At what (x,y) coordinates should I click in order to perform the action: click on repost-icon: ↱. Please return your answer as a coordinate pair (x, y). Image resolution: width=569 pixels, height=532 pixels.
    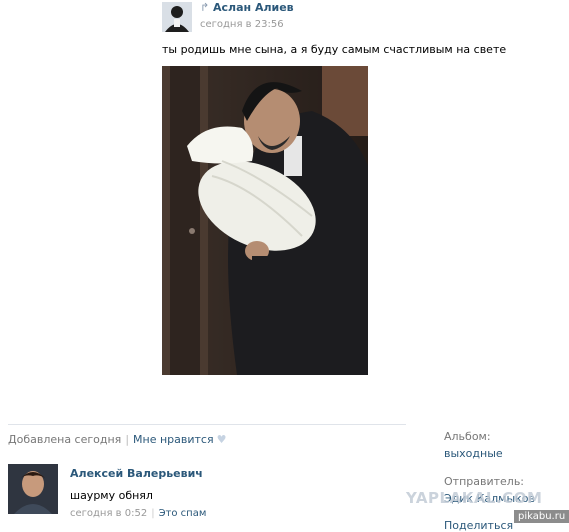
    Looking at the image, I should click on (205, 7).